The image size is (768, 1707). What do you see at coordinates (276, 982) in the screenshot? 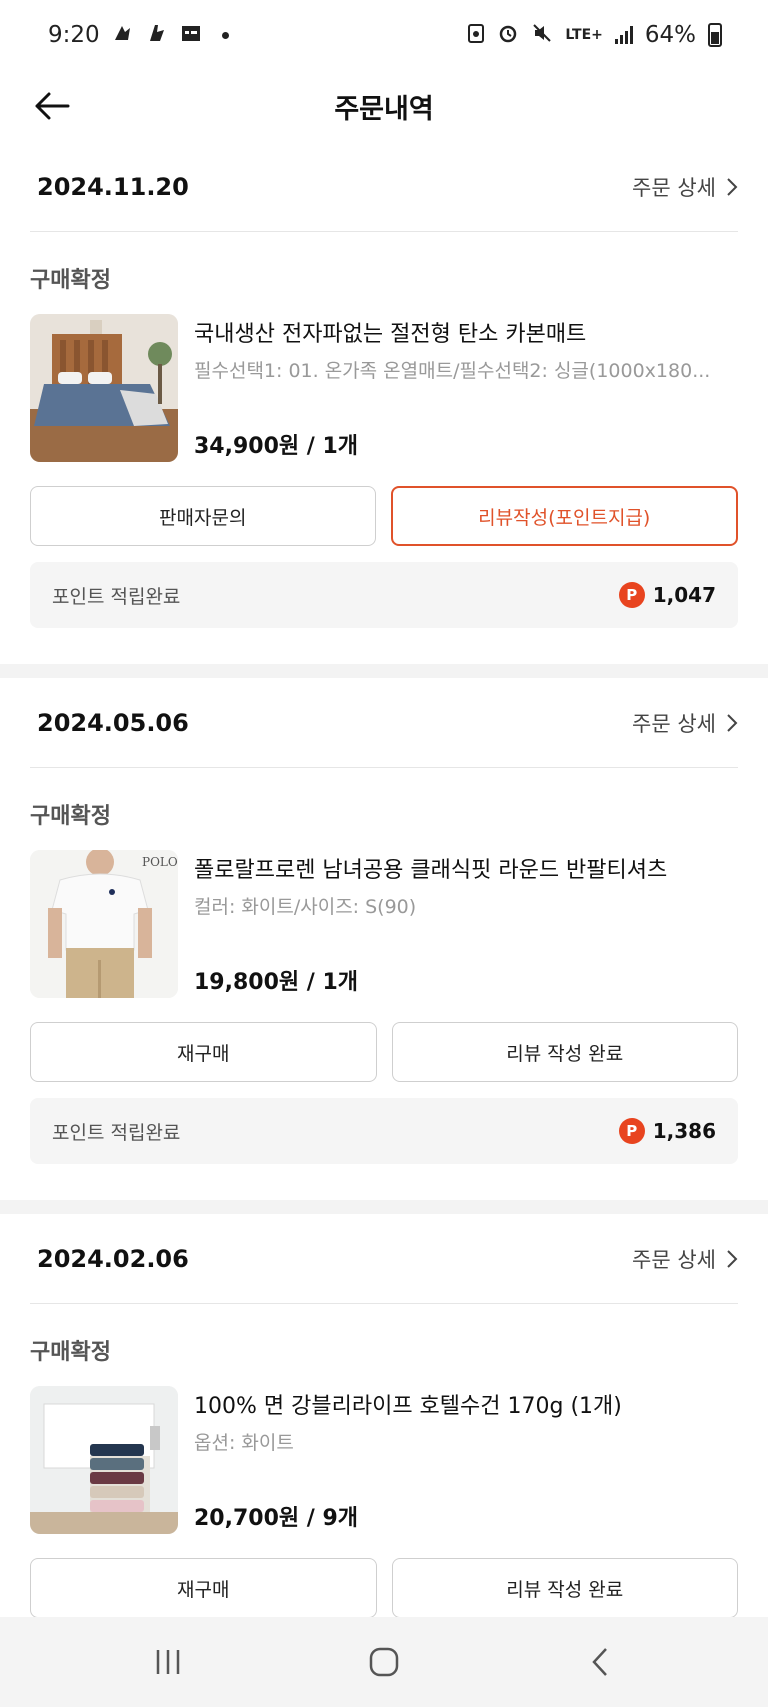
I see `product-price-qty: 19,800원 / 1개` at bounding box center [276, 982].